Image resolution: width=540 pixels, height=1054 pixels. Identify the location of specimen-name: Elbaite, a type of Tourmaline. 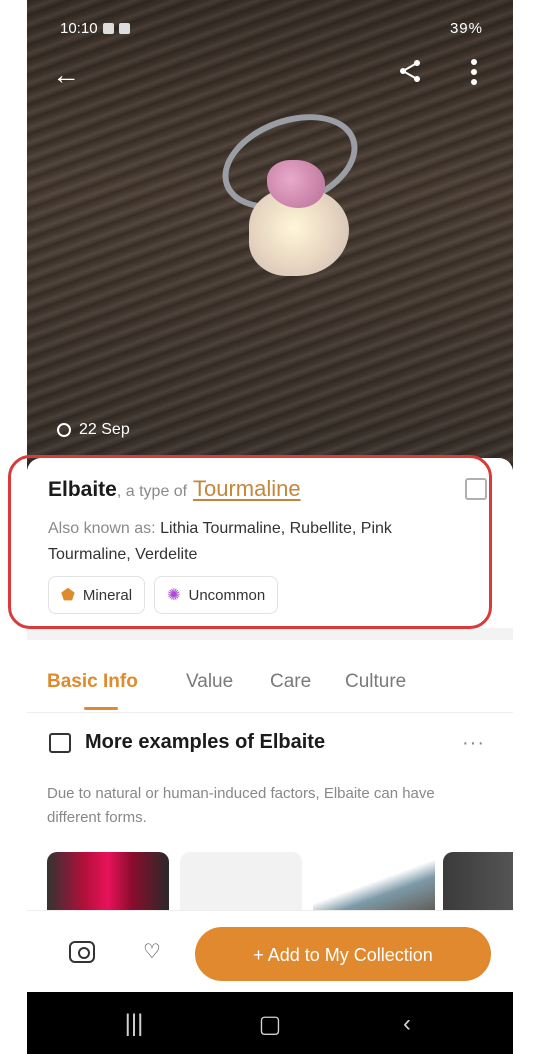
(174, 488).